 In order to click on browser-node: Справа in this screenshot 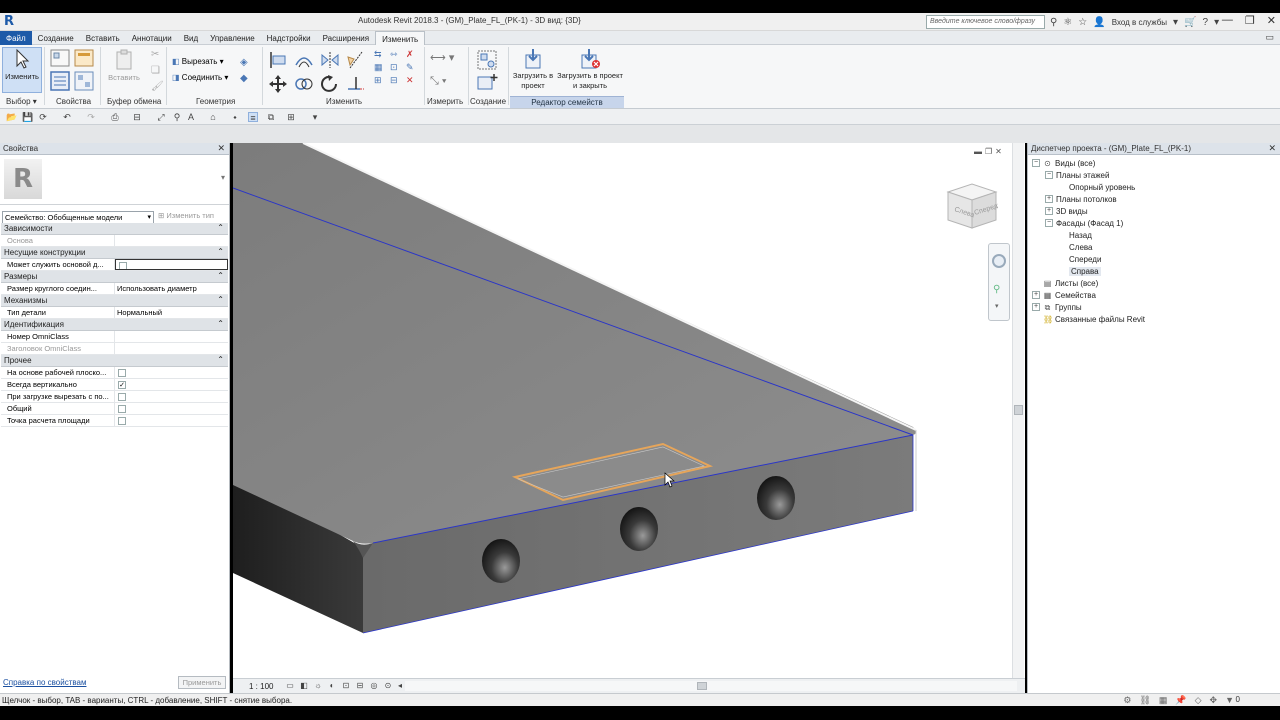, I will do `click(1079, 271)`.